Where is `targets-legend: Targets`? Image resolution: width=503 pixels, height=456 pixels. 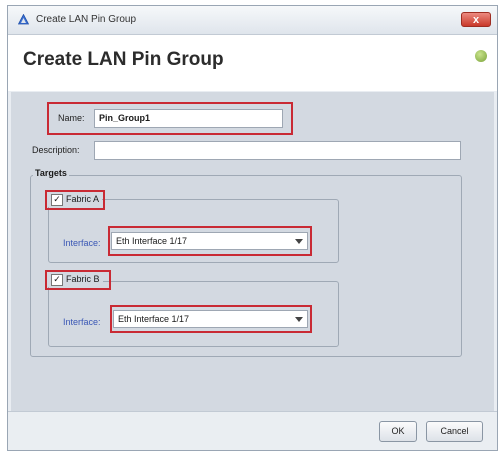
targets-legend: Targets is located at coordinates (51, 173).